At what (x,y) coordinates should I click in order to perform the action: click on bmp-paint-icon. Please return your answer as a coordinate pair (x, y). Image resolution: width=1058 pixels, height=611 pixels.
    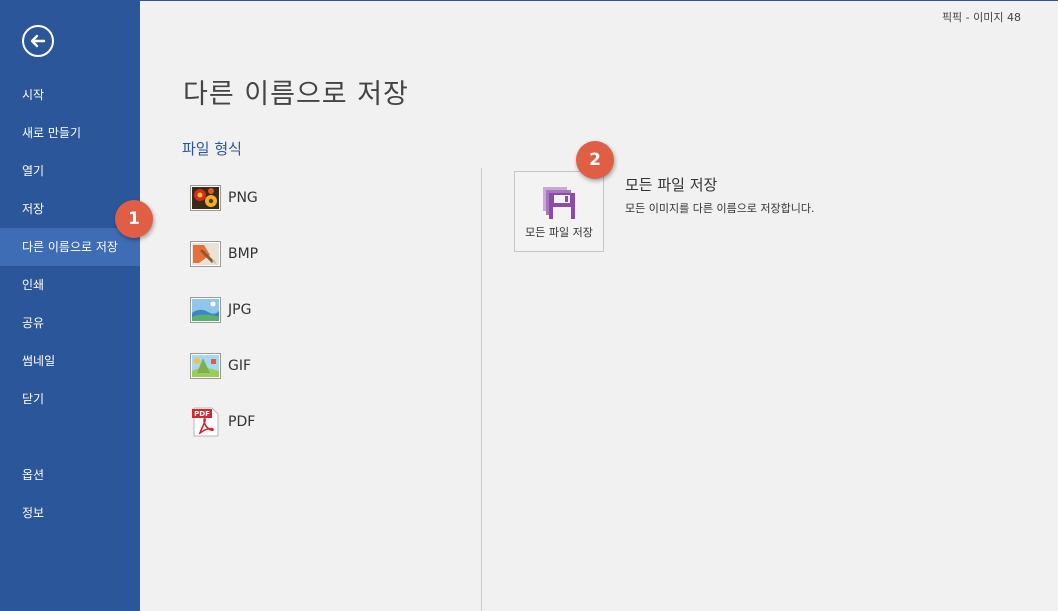
    Looking at the image, I should click on (205, 254).